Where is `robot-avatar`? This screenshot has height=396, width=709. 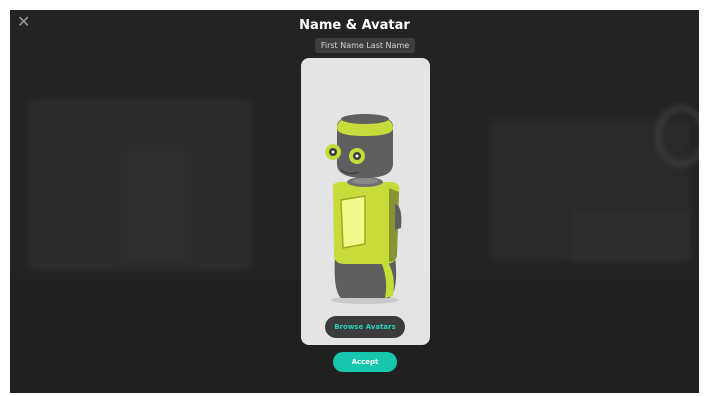 robot-avatar is located at coordinates (363, 209).